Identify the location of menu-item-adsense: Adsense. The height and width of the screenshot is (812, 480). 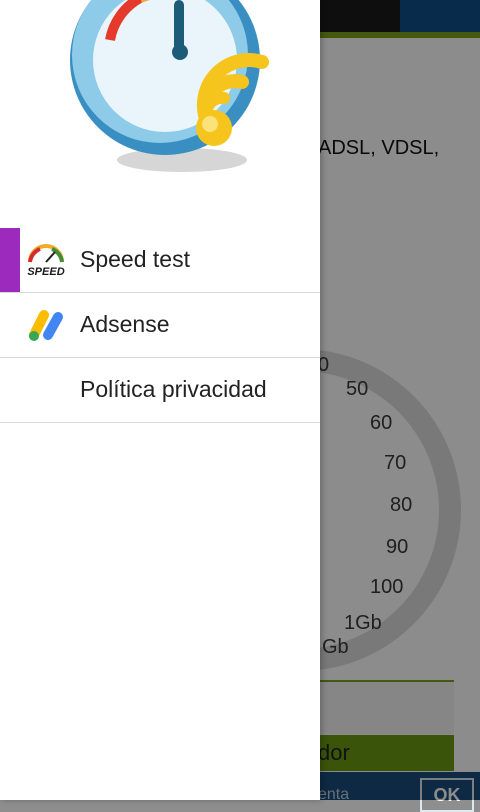
(160, 325).